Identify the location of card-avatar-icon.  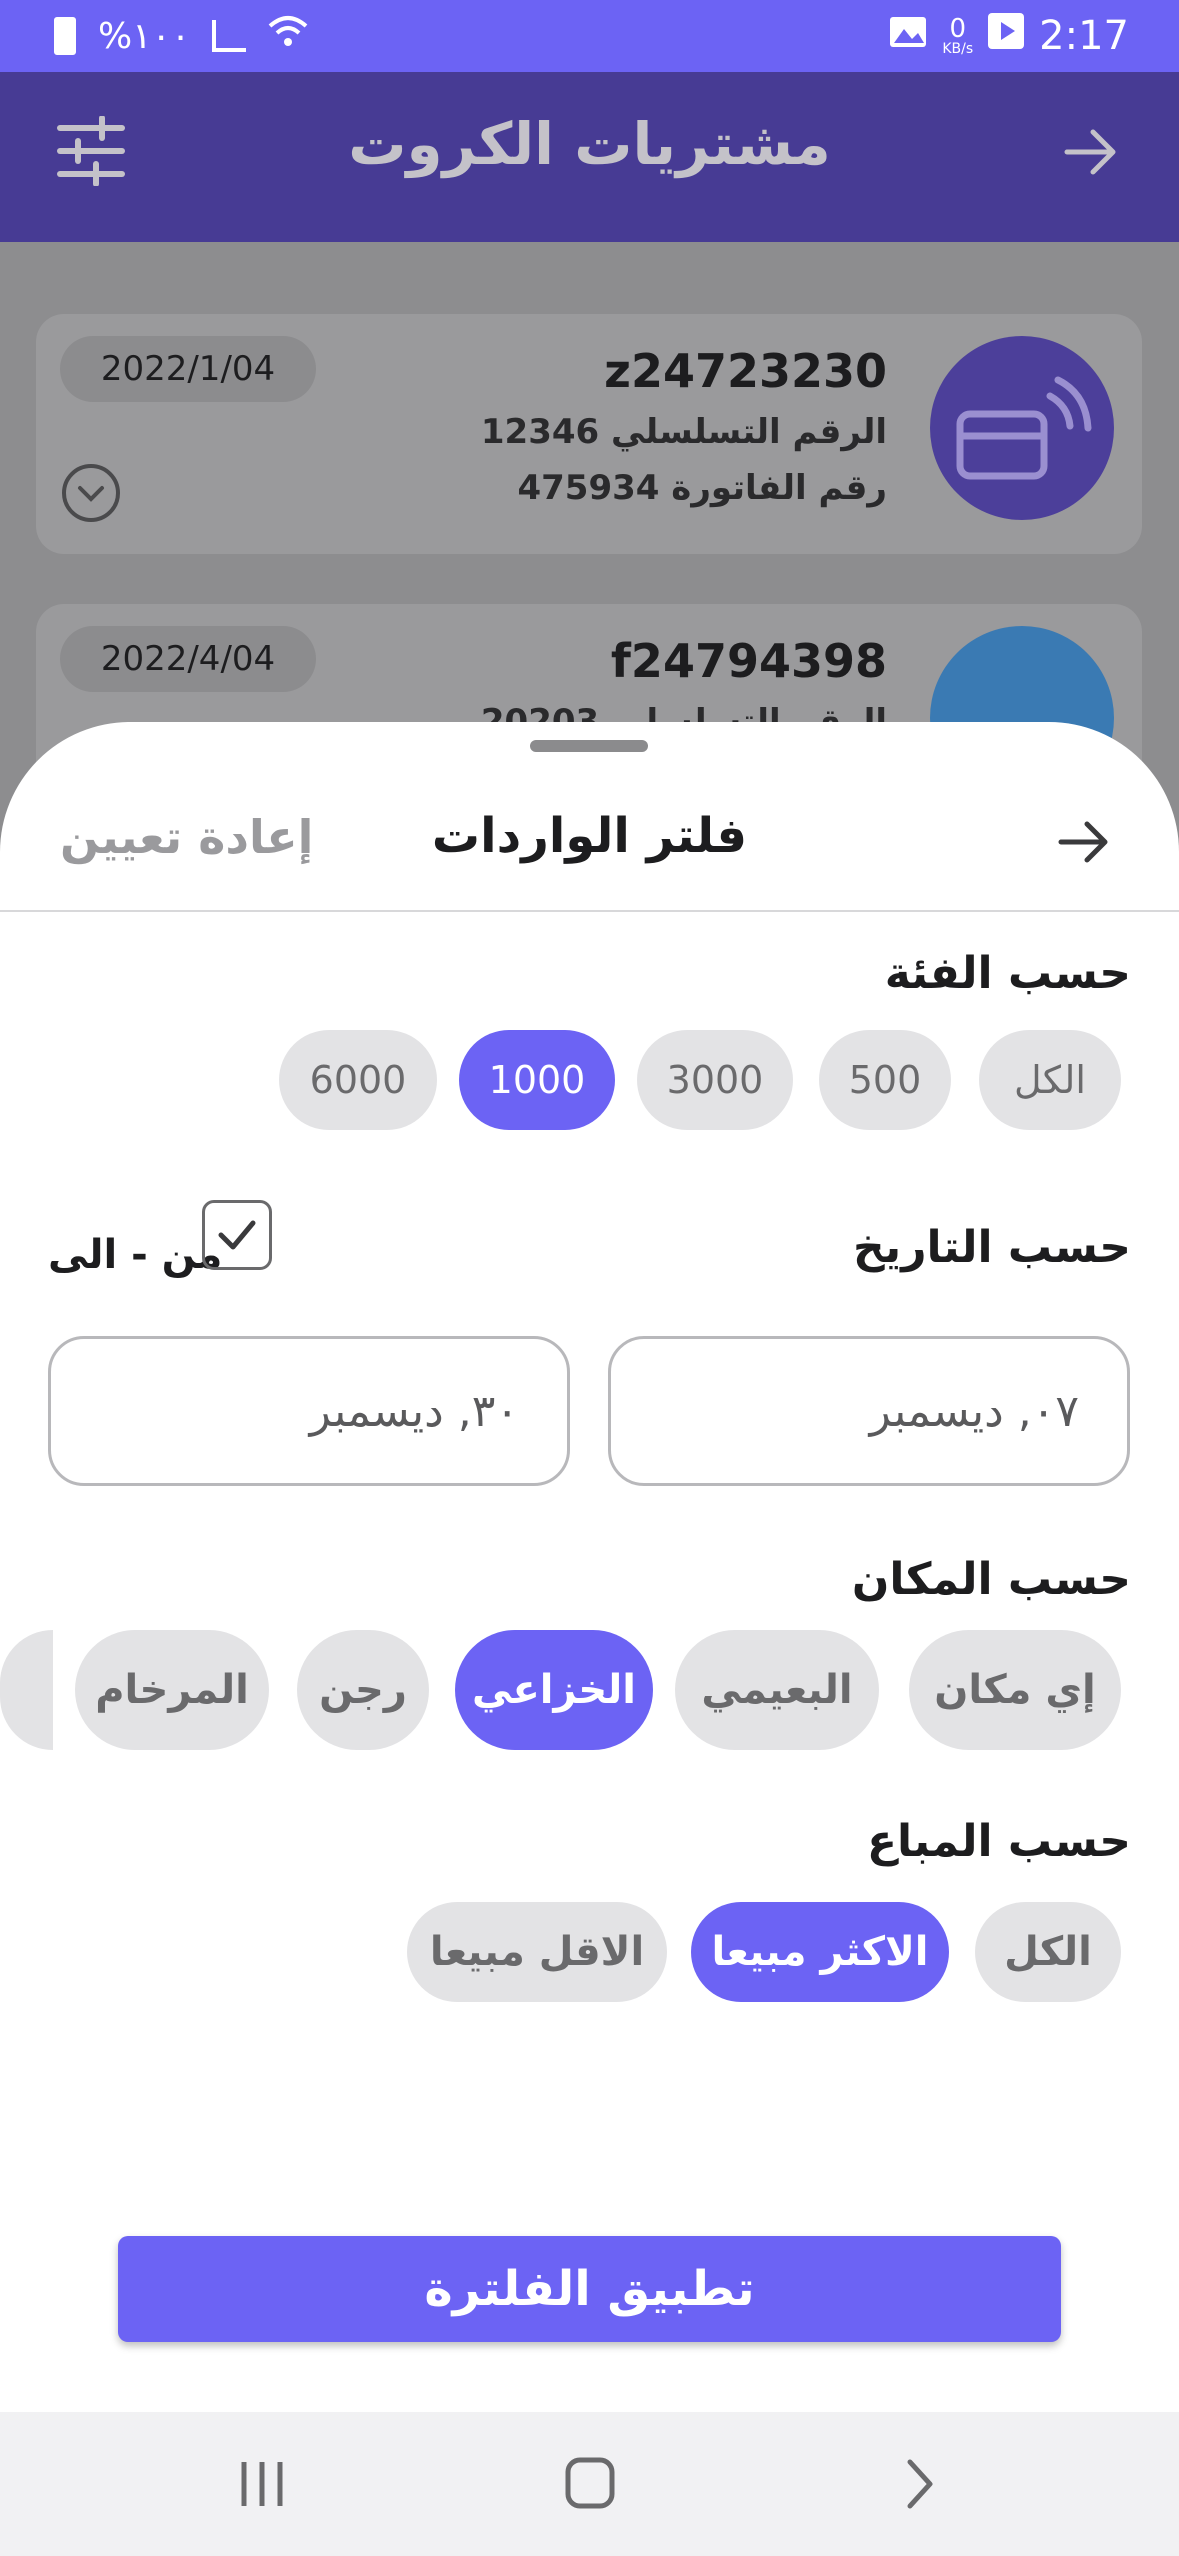
(1022, 428).